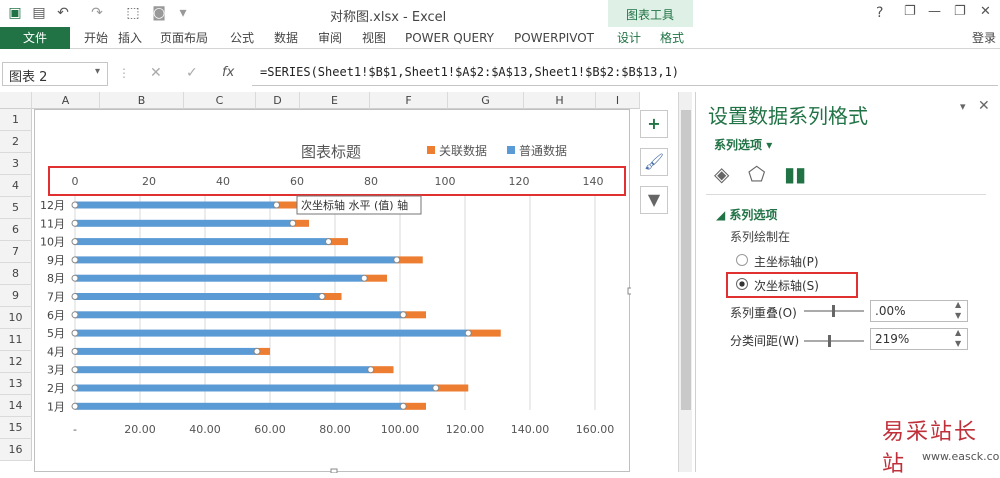 Image resolution: width=1000 pixels, height=478 pixels. What do you see at coordinates (286, 39) in the screenshot?
I see `tab-data: 数据` at bounding box center [286, 39].